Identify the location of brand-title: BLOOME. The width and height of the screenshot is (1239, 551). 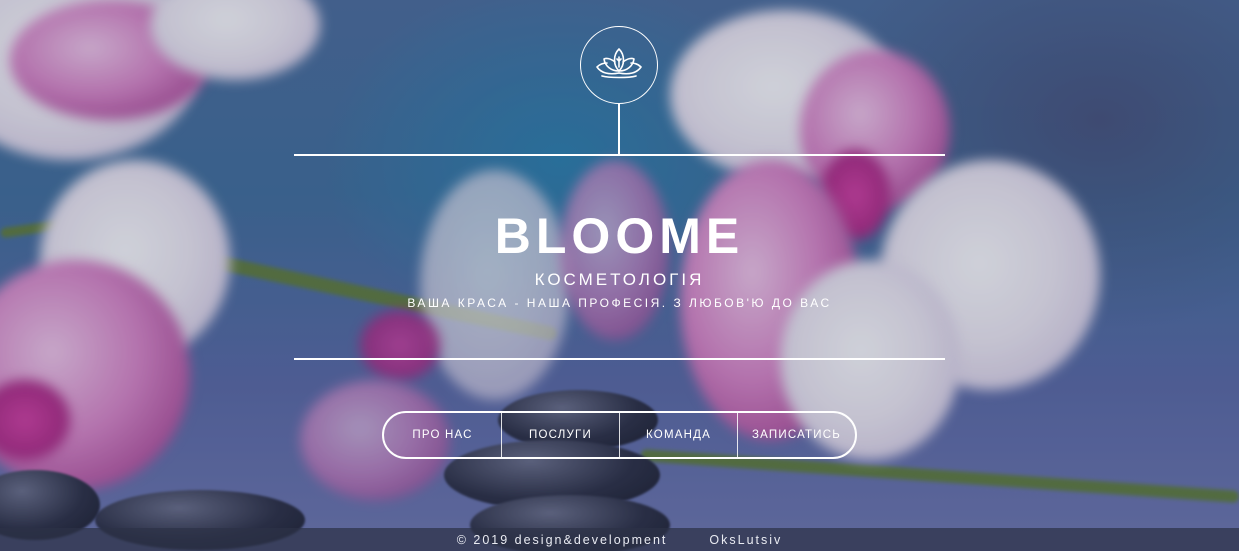
(619, 236).